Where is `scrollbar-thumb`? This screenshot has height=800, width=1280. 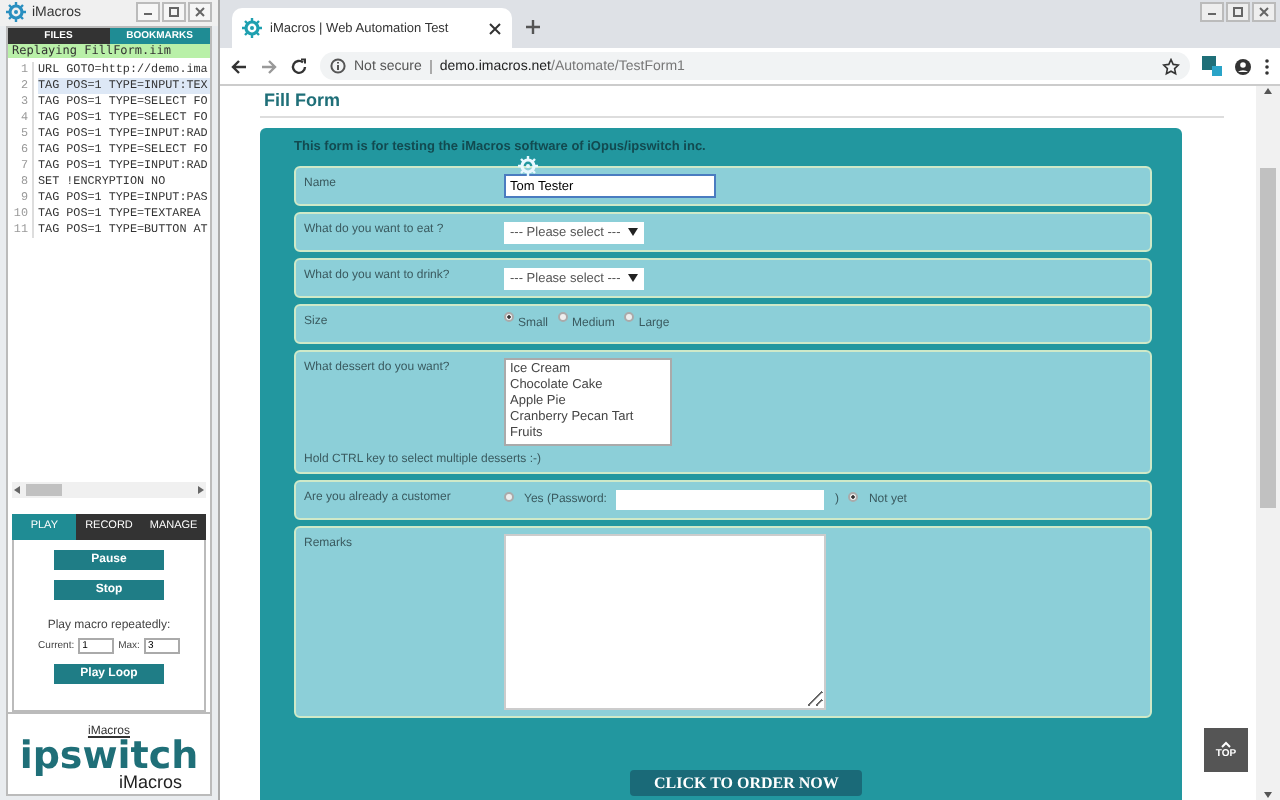 scrollbar-thumb is located at coordinates (44, 489).